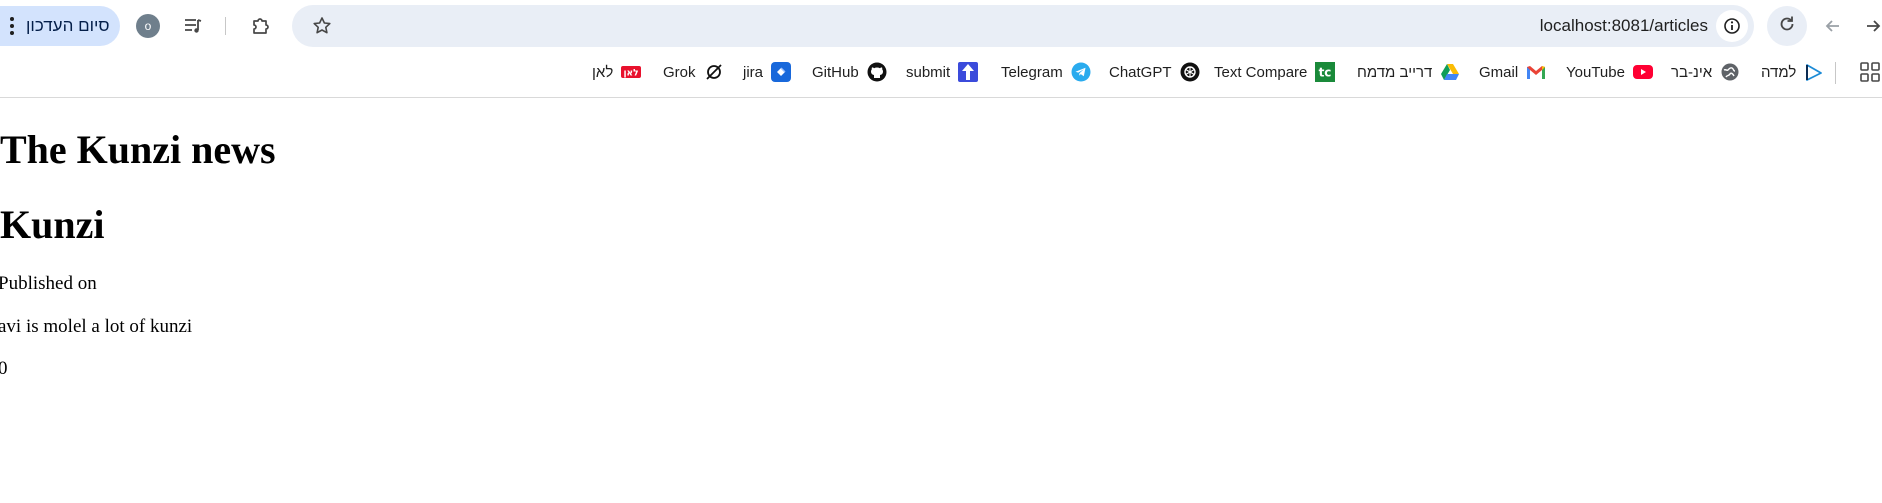  What do you see at coordinates (603, 72) in the screenshot?
I see `bookmark-label: לאן` at bounding box center [603, 72].